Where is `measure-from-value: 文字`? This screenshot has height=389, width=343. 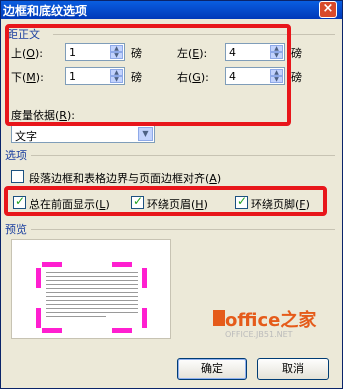 measure-from-value: 文字 is located at coordinates (26, 136).